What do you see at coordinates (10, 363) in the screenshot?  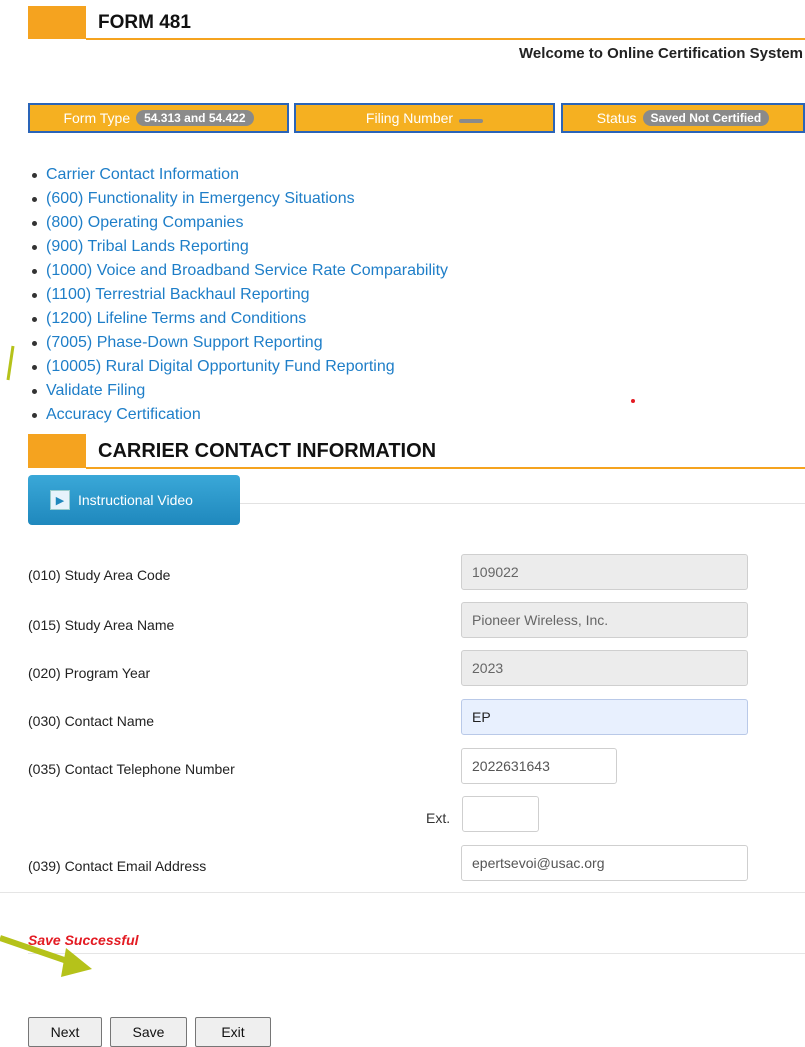 I see `annotation-arrow-upper` at bounding box center [10, 363].